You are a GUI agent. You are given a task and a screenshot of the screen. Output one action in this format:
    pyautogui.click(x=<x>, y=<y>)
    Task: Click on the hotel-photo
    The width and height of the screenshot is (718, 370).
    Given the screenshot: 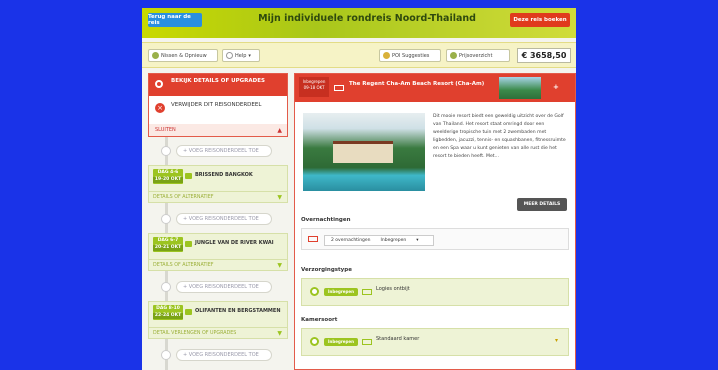 What is the action you would take?
    pyautogui.click(x=364, y=152)
    